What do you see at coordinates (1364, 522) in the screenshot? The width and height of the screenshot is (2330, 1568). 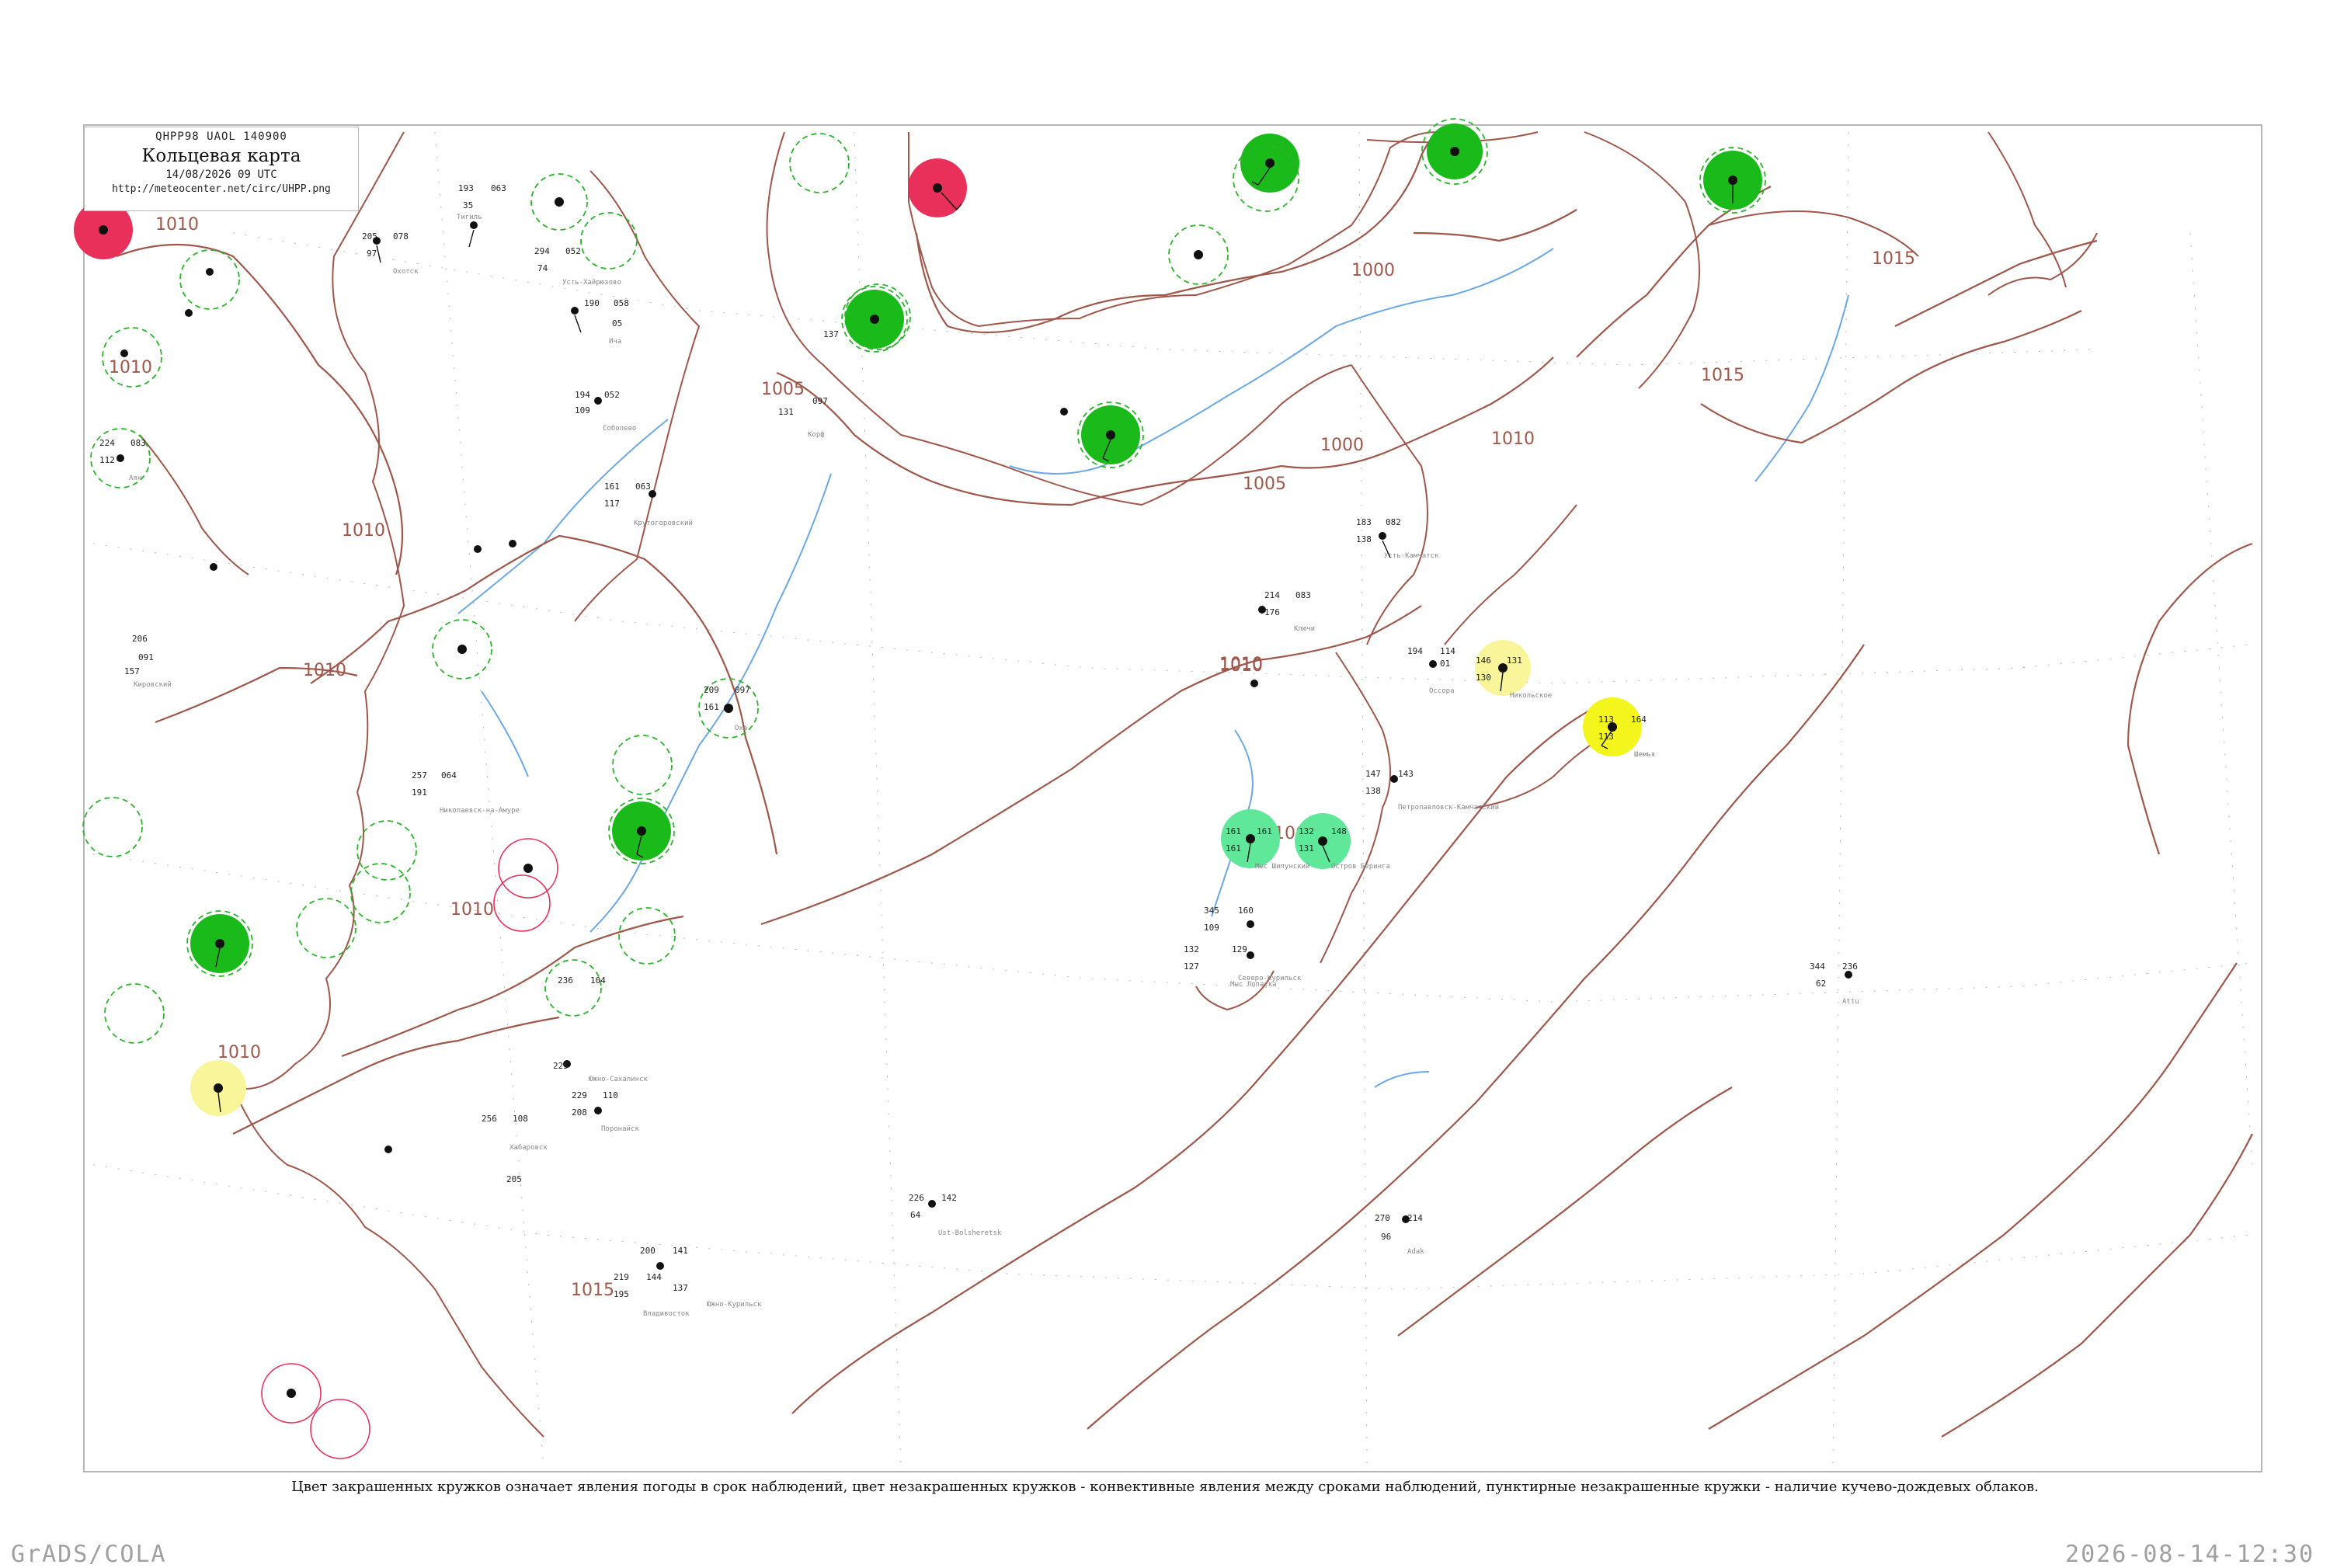 I see `station-temp: 183` at bounding box center [1364, 522].